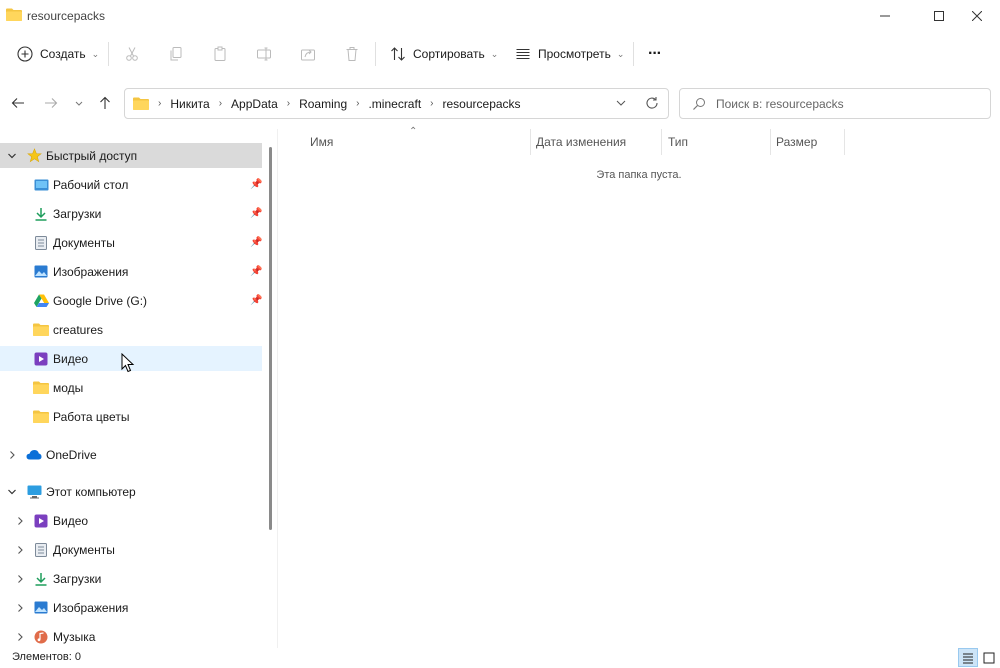 Image resolution: width=1000 pixels, height=668 pixels. I want to click on column-header-date: Дата изменения, so click(581, 142).